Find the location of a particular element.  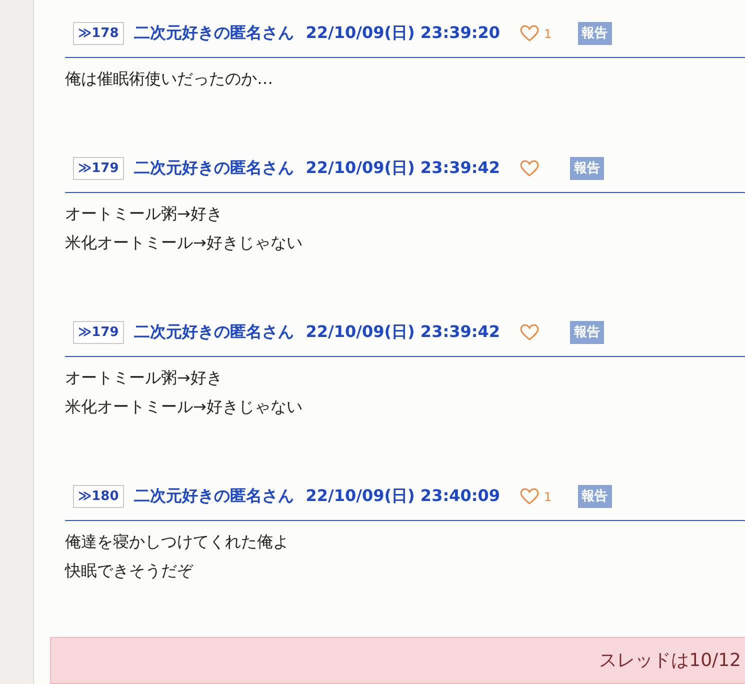

post-date: 22/10/09(日) 23:39:20 is located at coordinates (403, 33).